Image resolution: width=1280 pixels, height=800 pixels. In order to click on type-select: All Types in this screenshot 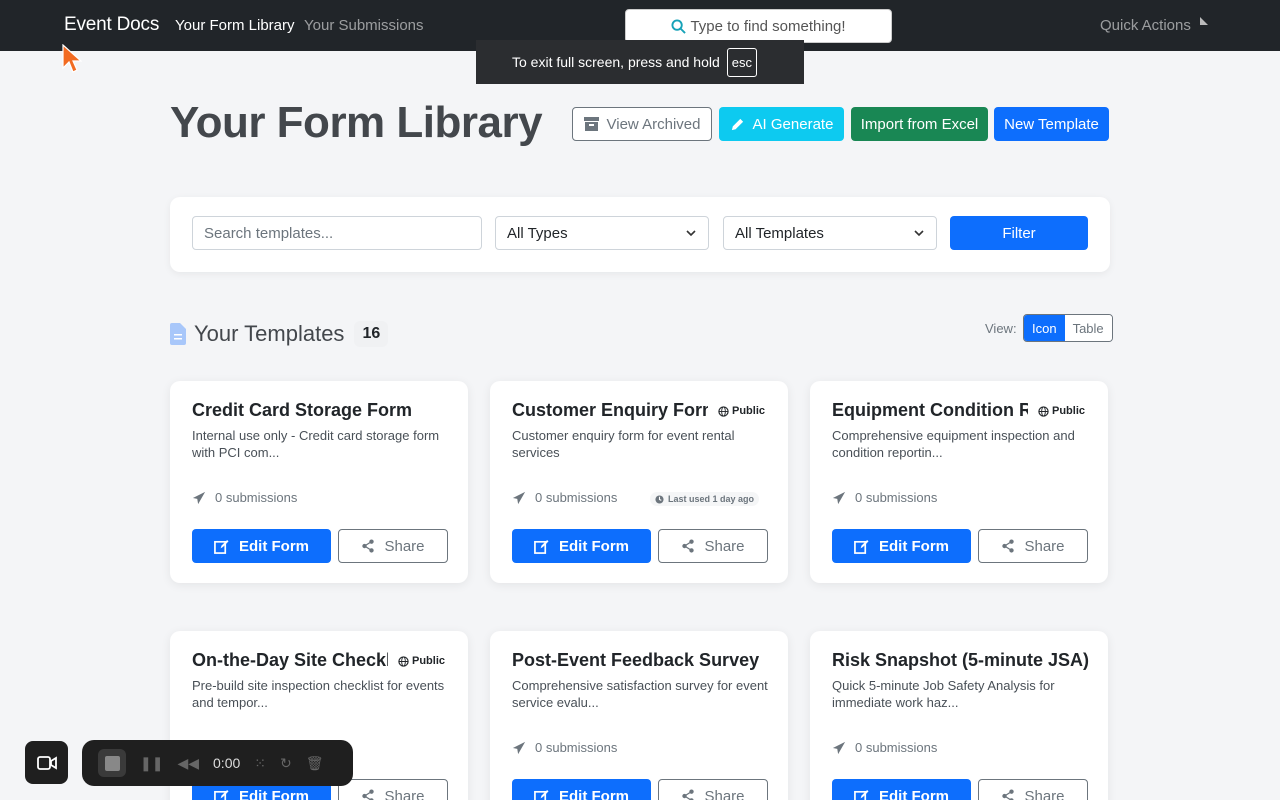, I will do `click(602, 233)`.